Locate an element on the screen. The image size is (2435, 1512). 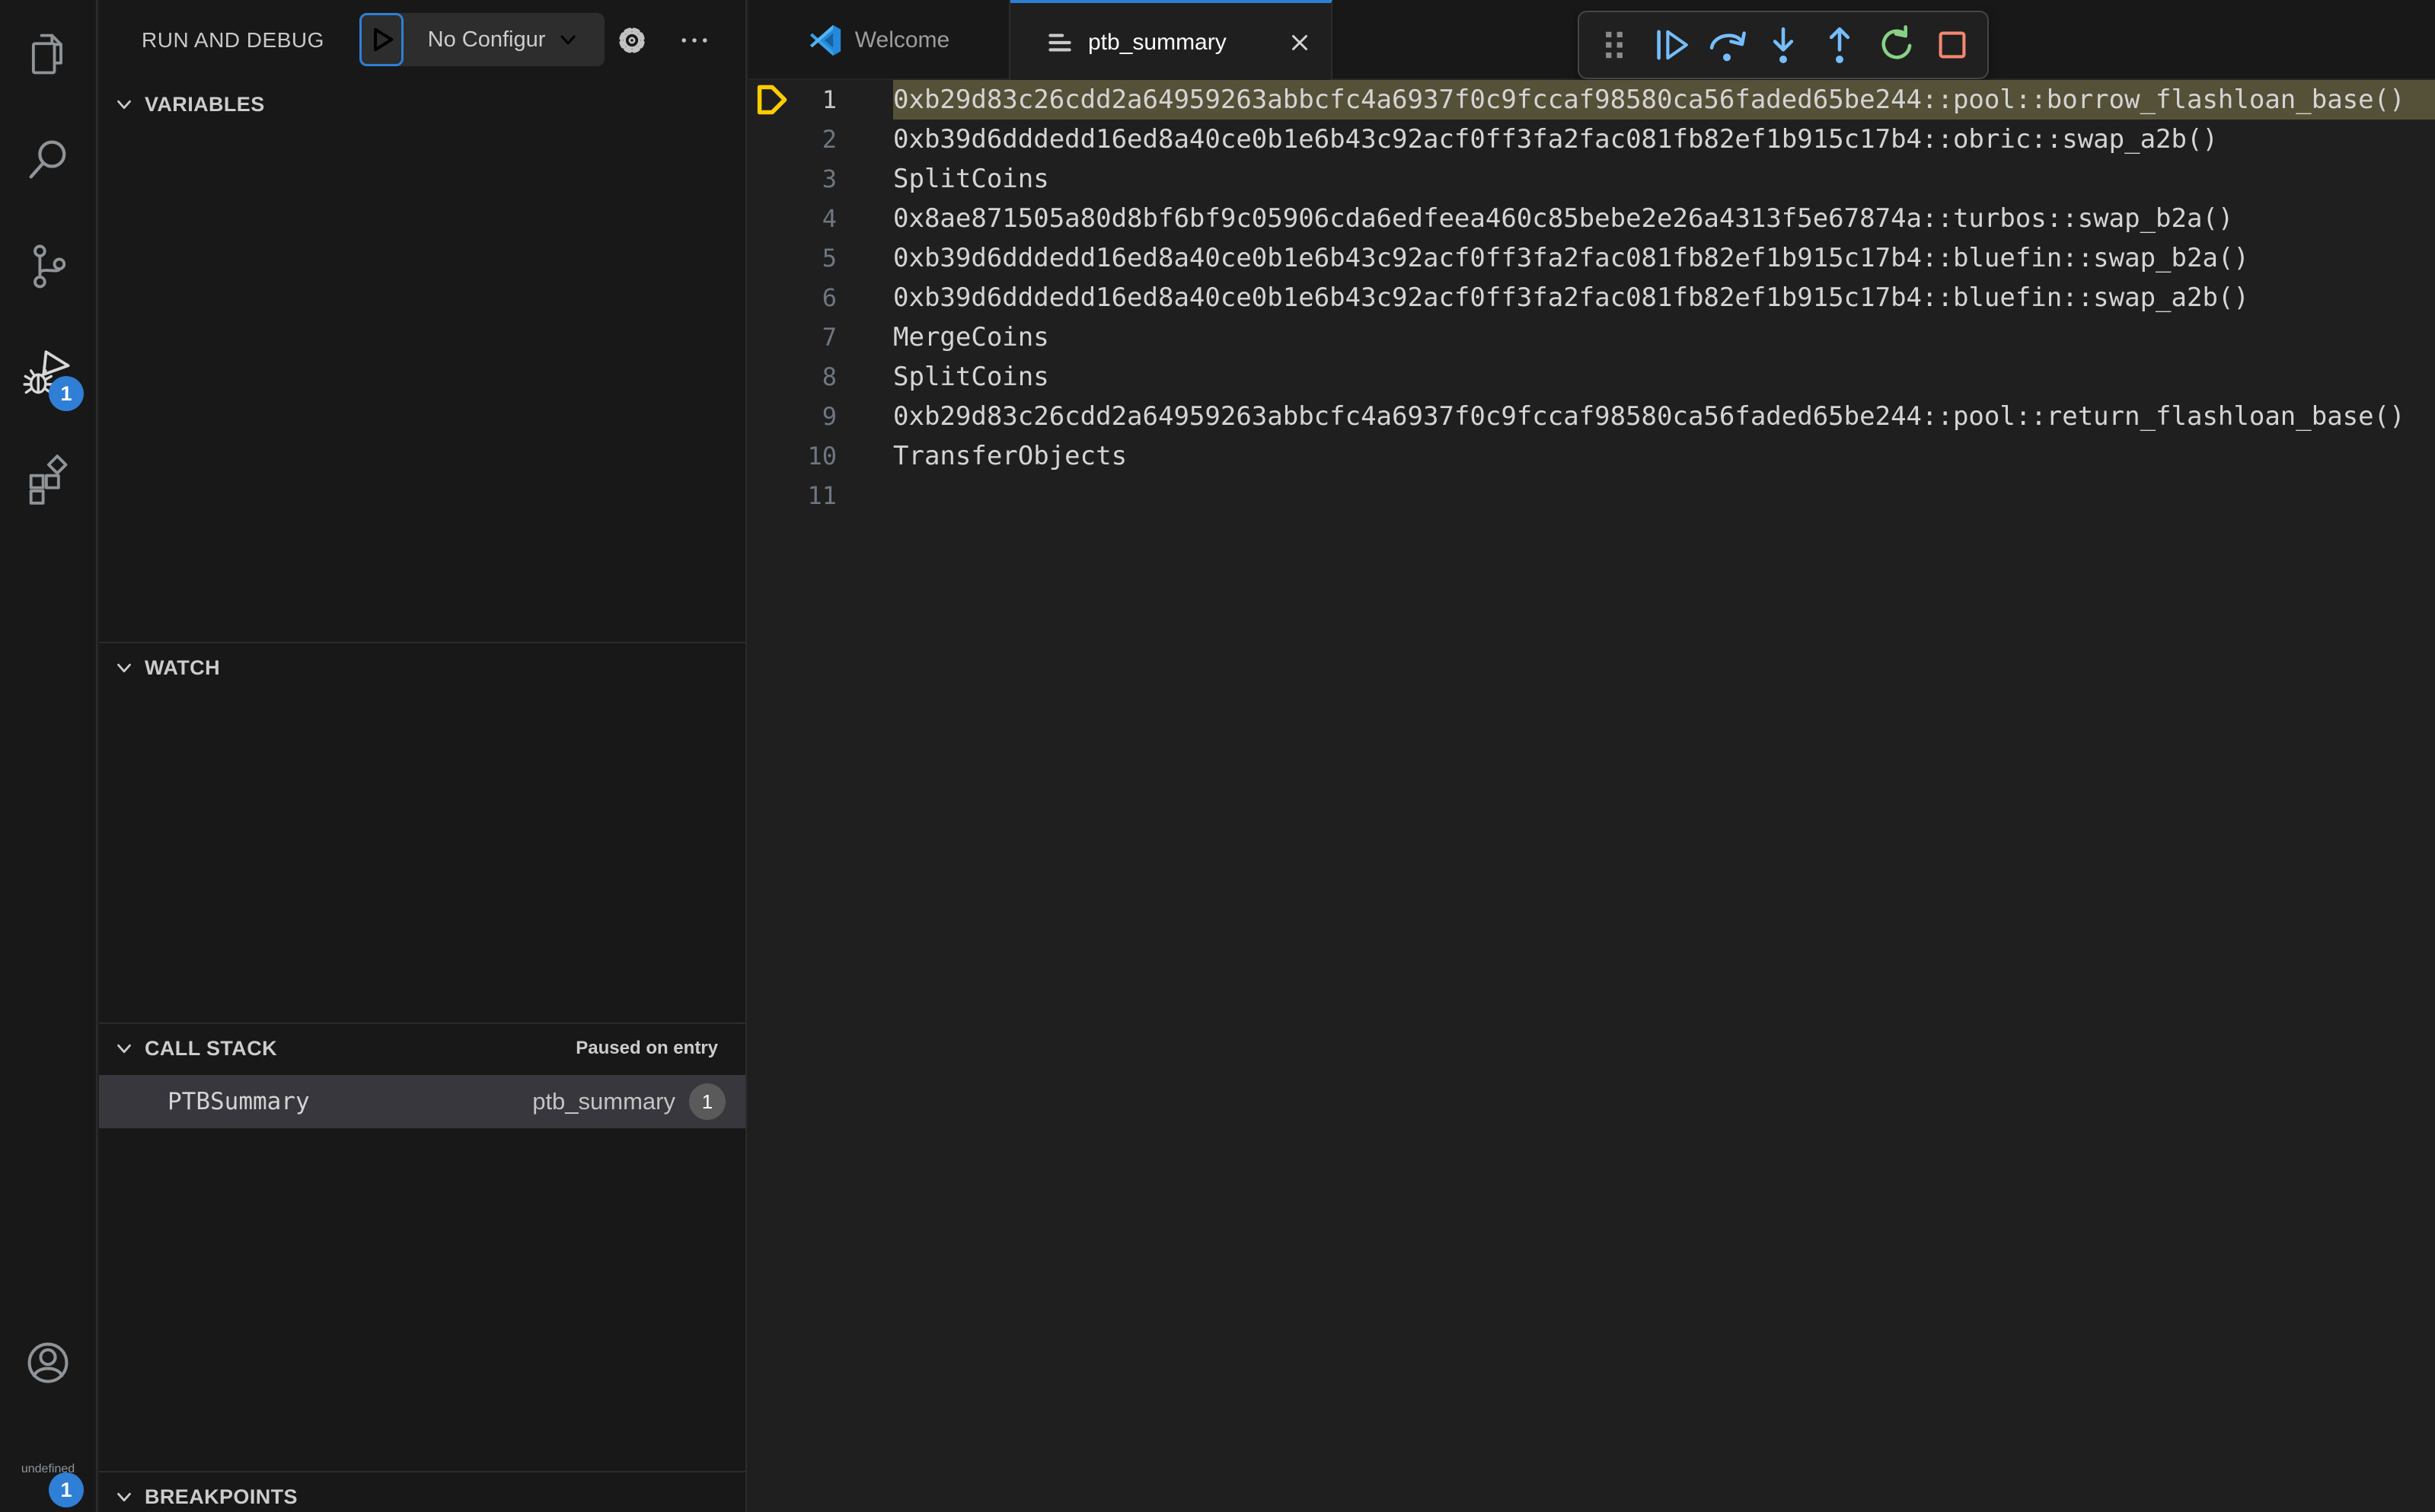
line-number: 11 is located at coordinates (822, 495).